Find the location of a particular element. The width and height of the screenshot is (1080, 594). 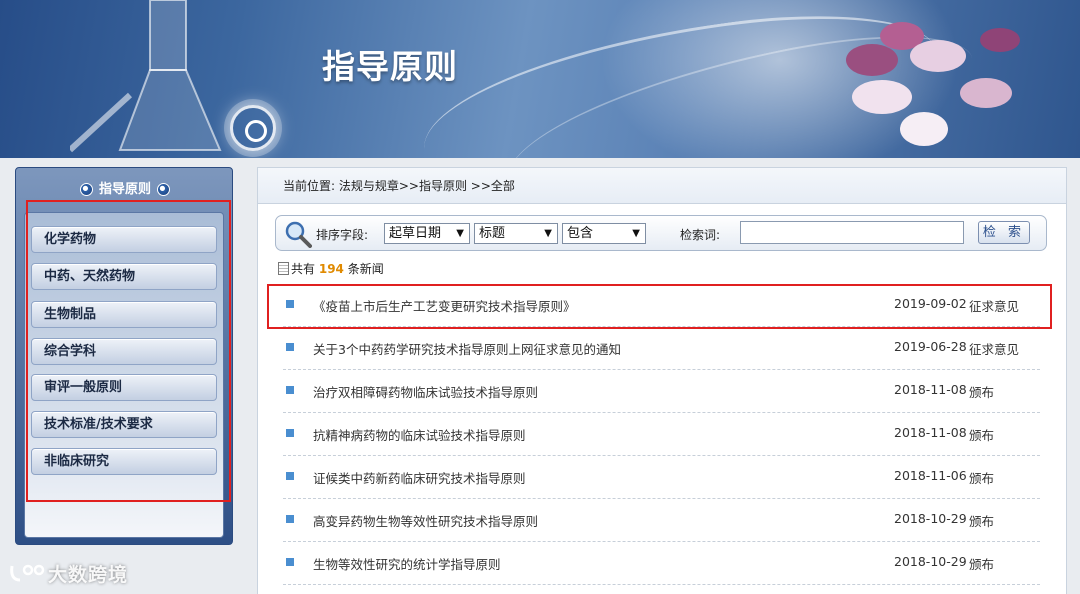

breadcrumb: 当前位置: 法规与规章>>指导原则 >>全部 is located at coordinates (662, 186).